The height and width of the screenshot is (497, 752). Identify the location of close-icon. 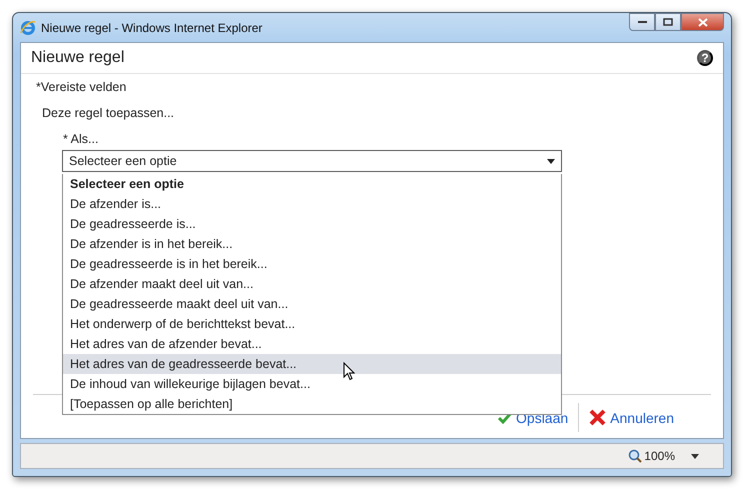
(703, 22).